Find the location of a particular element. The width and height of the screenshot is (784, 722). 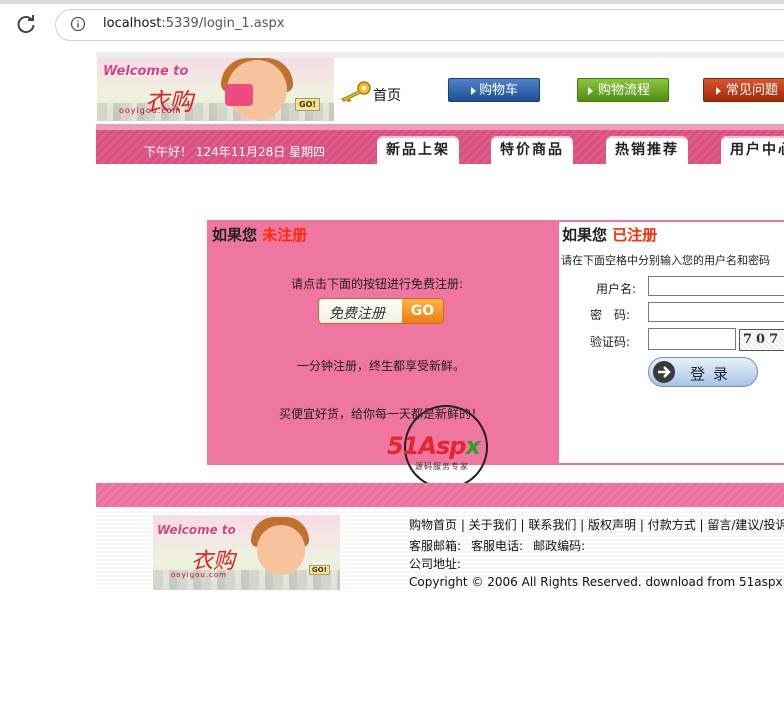

footer-email-label: 客服邮箱: is located at coordinates (435, 546).